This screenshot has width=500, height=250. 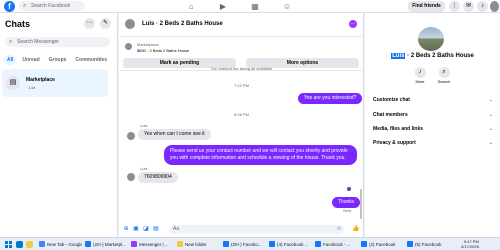 What do you see at coordinates (239, 6) in the screenshot?
I see `main-nav-icons: ⌂ ▶ ▦ ☺` at bounding box center [239, 6].